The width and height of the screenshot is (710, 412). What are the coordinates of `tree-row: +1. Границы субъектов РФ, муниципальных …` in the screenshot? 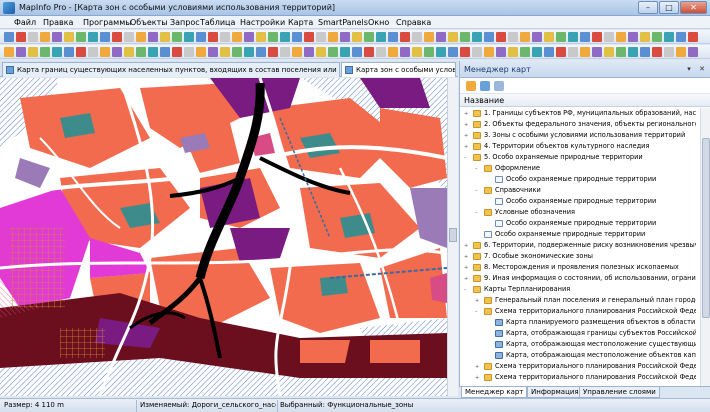 It's located at (580, 113).